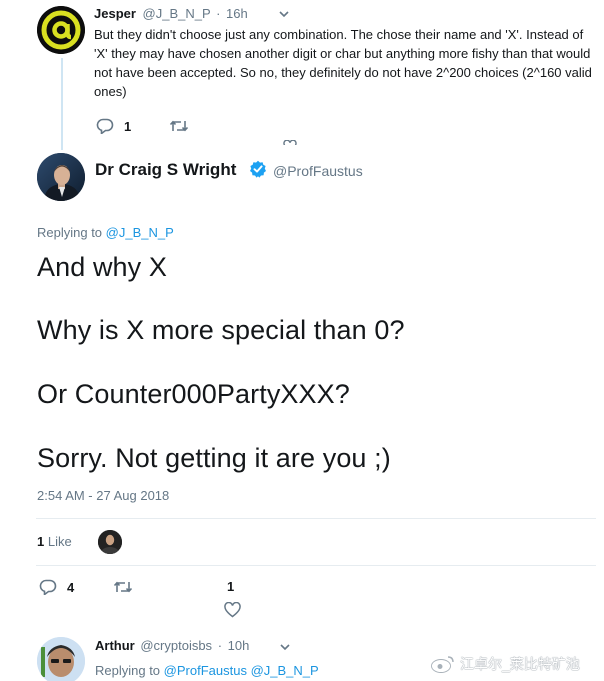  What do you see at coordinates (231, 586) in the screenshot?
I see `main-like-count: 1` at bounding box center [231, 586].